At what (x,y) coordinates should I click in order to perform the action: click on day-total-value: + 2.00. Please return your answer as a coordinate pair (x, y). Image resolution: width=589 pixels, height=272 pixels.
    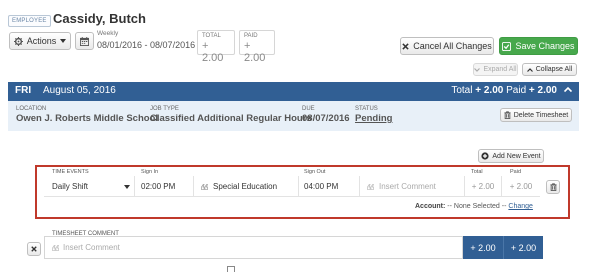
    Looking at the image, I should click on (489, 90).